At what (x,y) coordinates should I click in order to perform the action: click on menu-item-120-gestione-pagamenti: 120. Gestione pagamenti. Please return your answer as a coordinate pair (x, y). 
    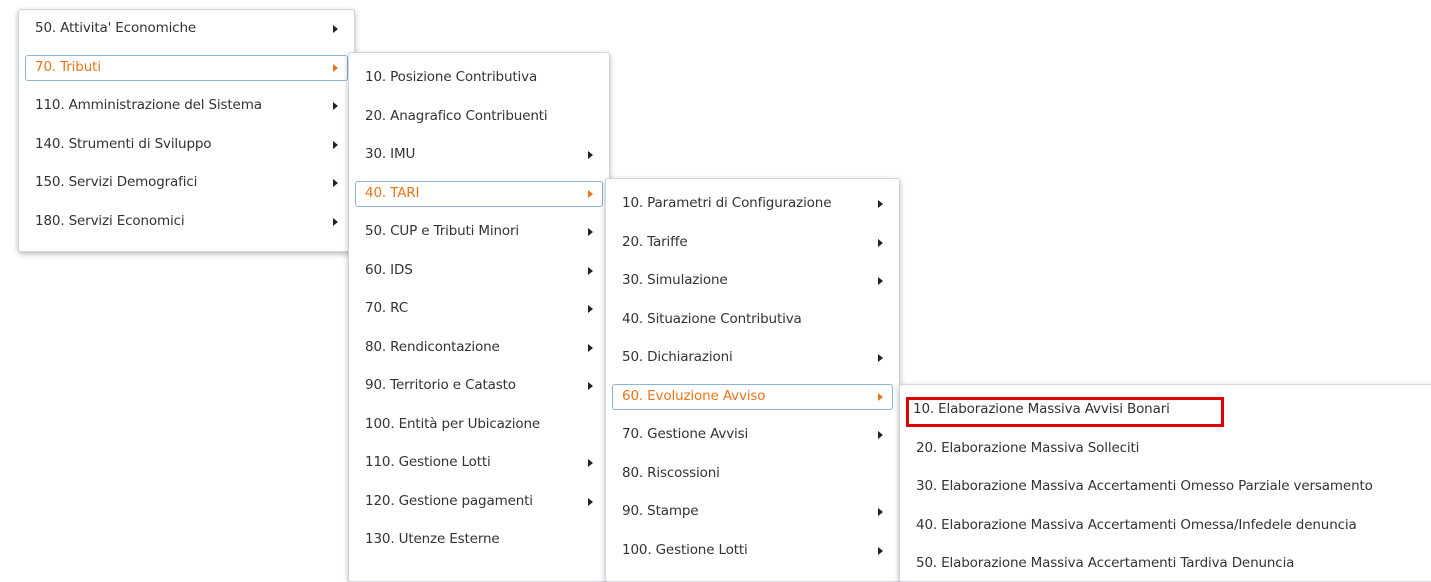
    Looking at the image, I should click on (479, 502).